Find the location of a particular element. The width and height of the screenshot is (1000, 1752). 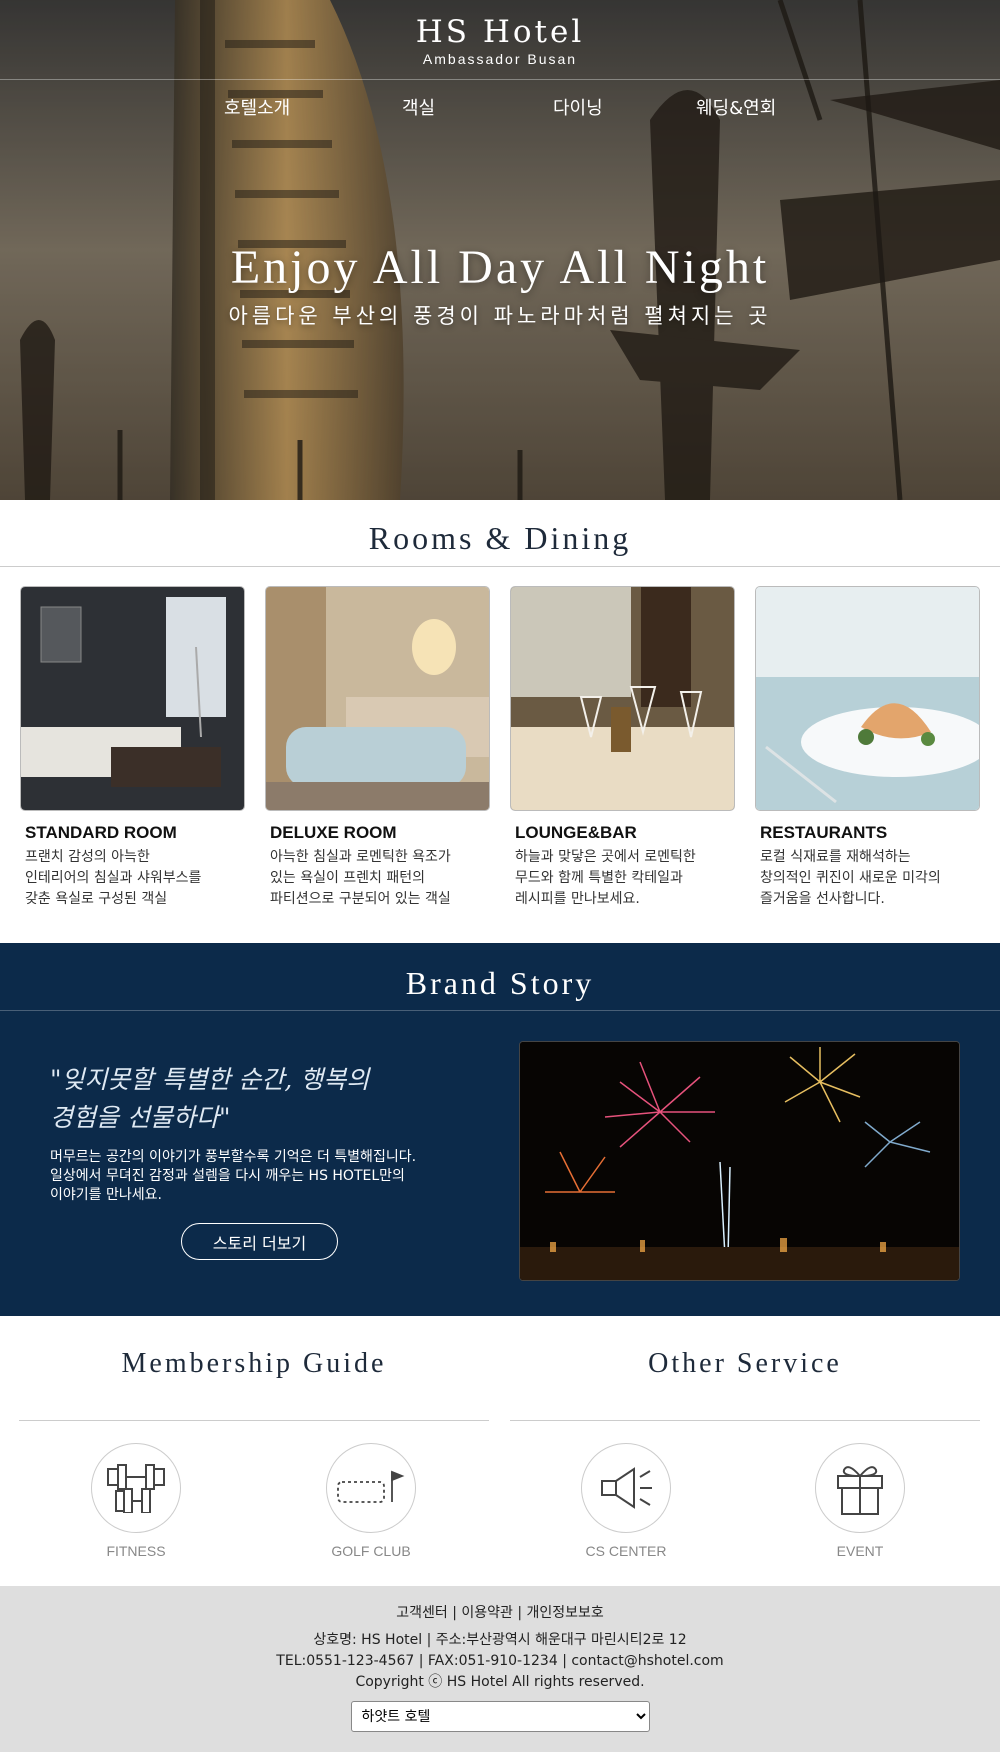

fitness-item: FITNESS is located at coordinates (136, 1501).